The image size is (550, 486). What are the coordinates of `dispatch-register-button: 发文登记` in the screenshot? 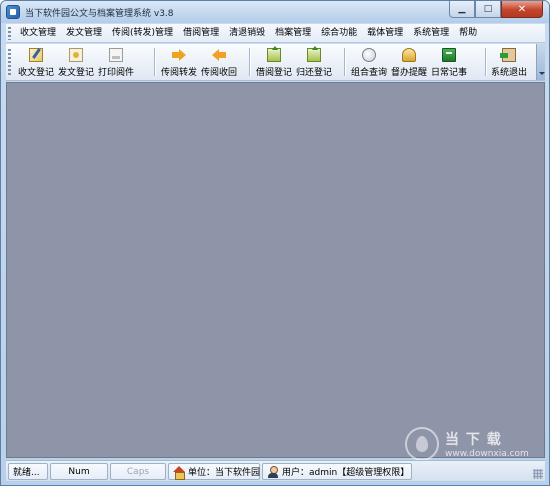 It's located at (76, 62).